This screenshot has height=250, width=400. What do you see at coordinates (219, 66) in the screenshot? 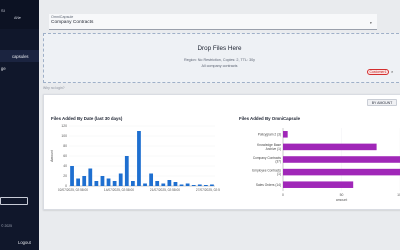
I see `dropzone-description: All company contracts` at bounding box center [219, 66].